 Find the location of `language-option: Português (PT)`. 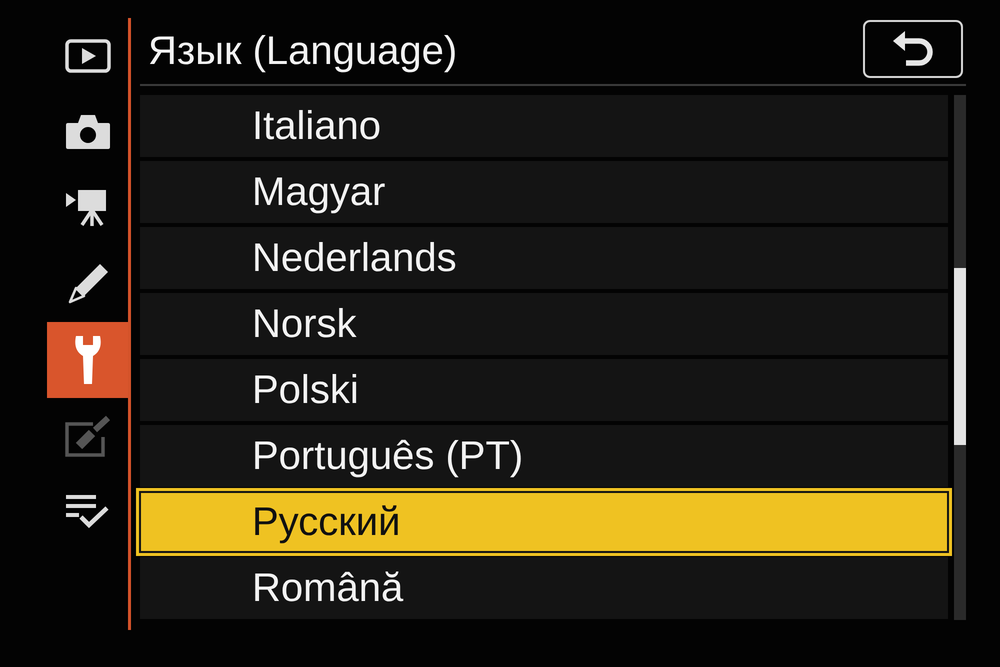

language-option: Português (PT) is located at coordinates (544, 456).